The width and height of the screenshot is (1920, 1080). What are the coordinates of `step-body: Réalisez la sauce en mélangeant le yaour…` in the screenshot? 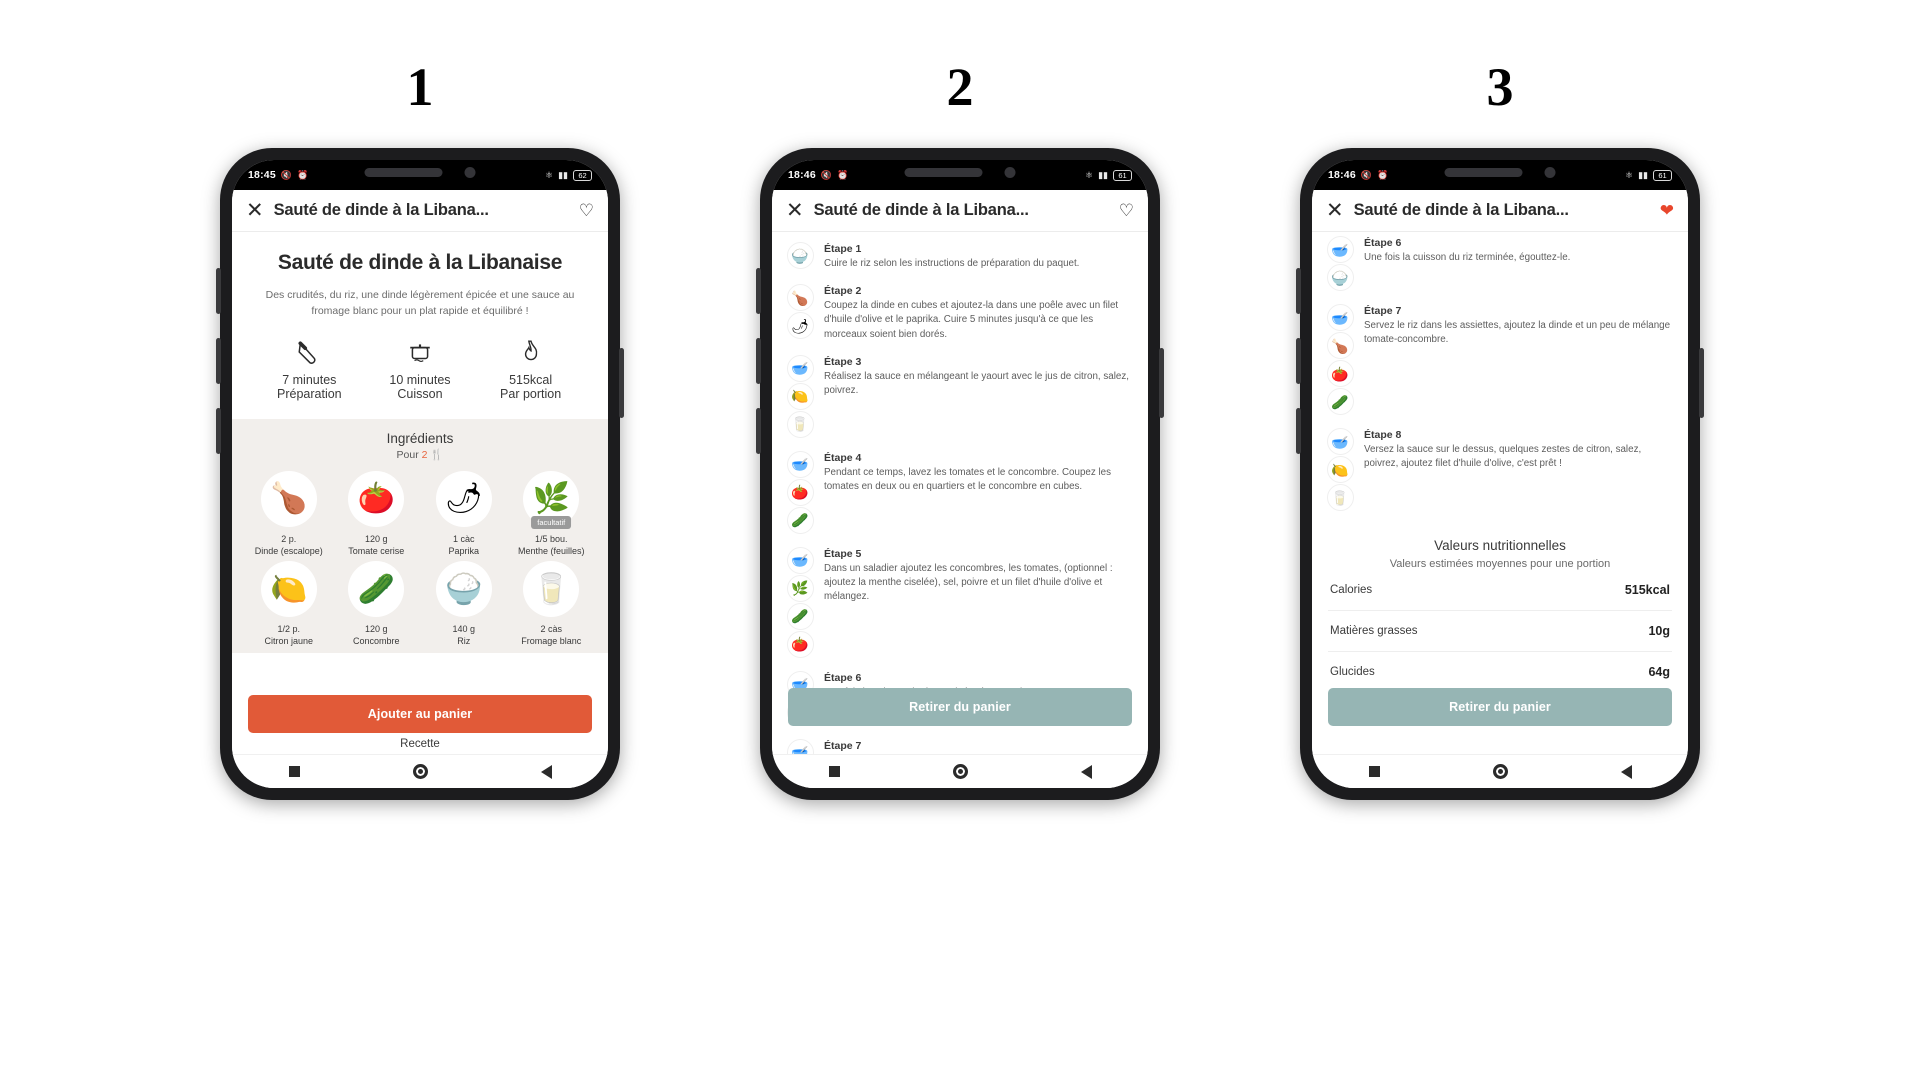 It's located at (976, 383).